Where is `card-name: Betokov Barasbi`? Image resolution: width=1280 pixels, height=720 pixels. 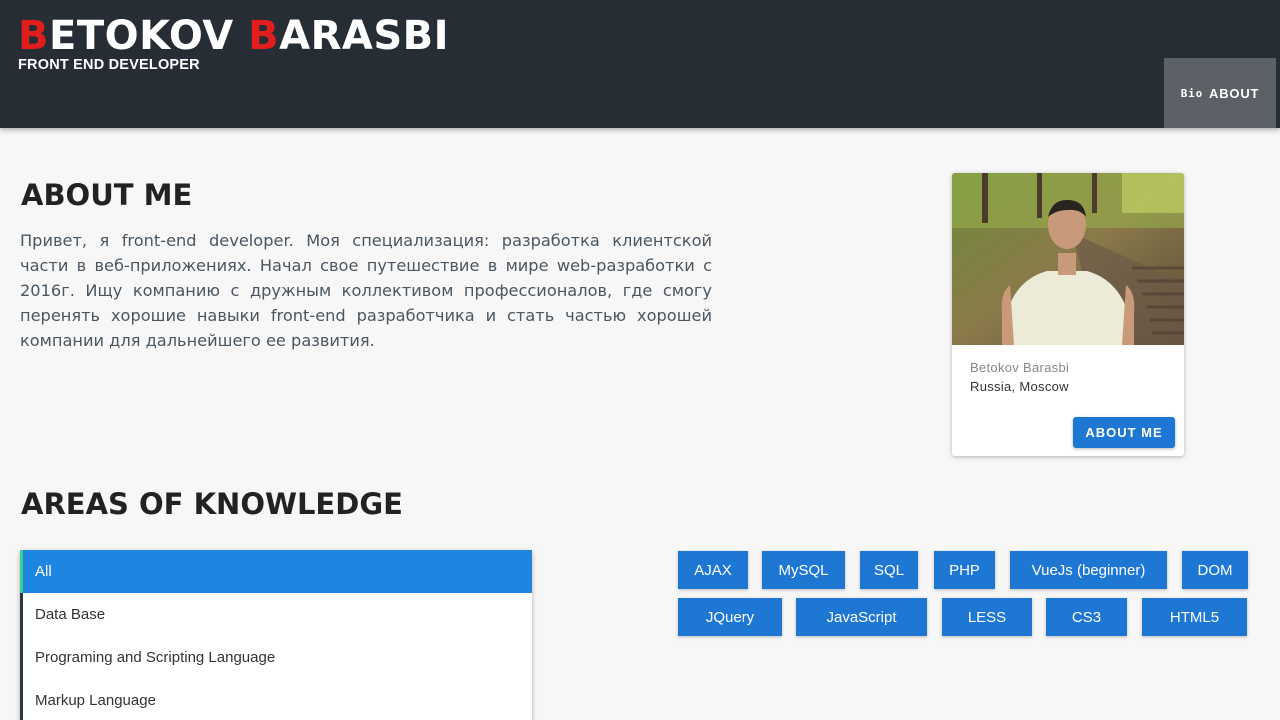
card-name: Betokov Barasbi is located at coordinates (1020, 367).